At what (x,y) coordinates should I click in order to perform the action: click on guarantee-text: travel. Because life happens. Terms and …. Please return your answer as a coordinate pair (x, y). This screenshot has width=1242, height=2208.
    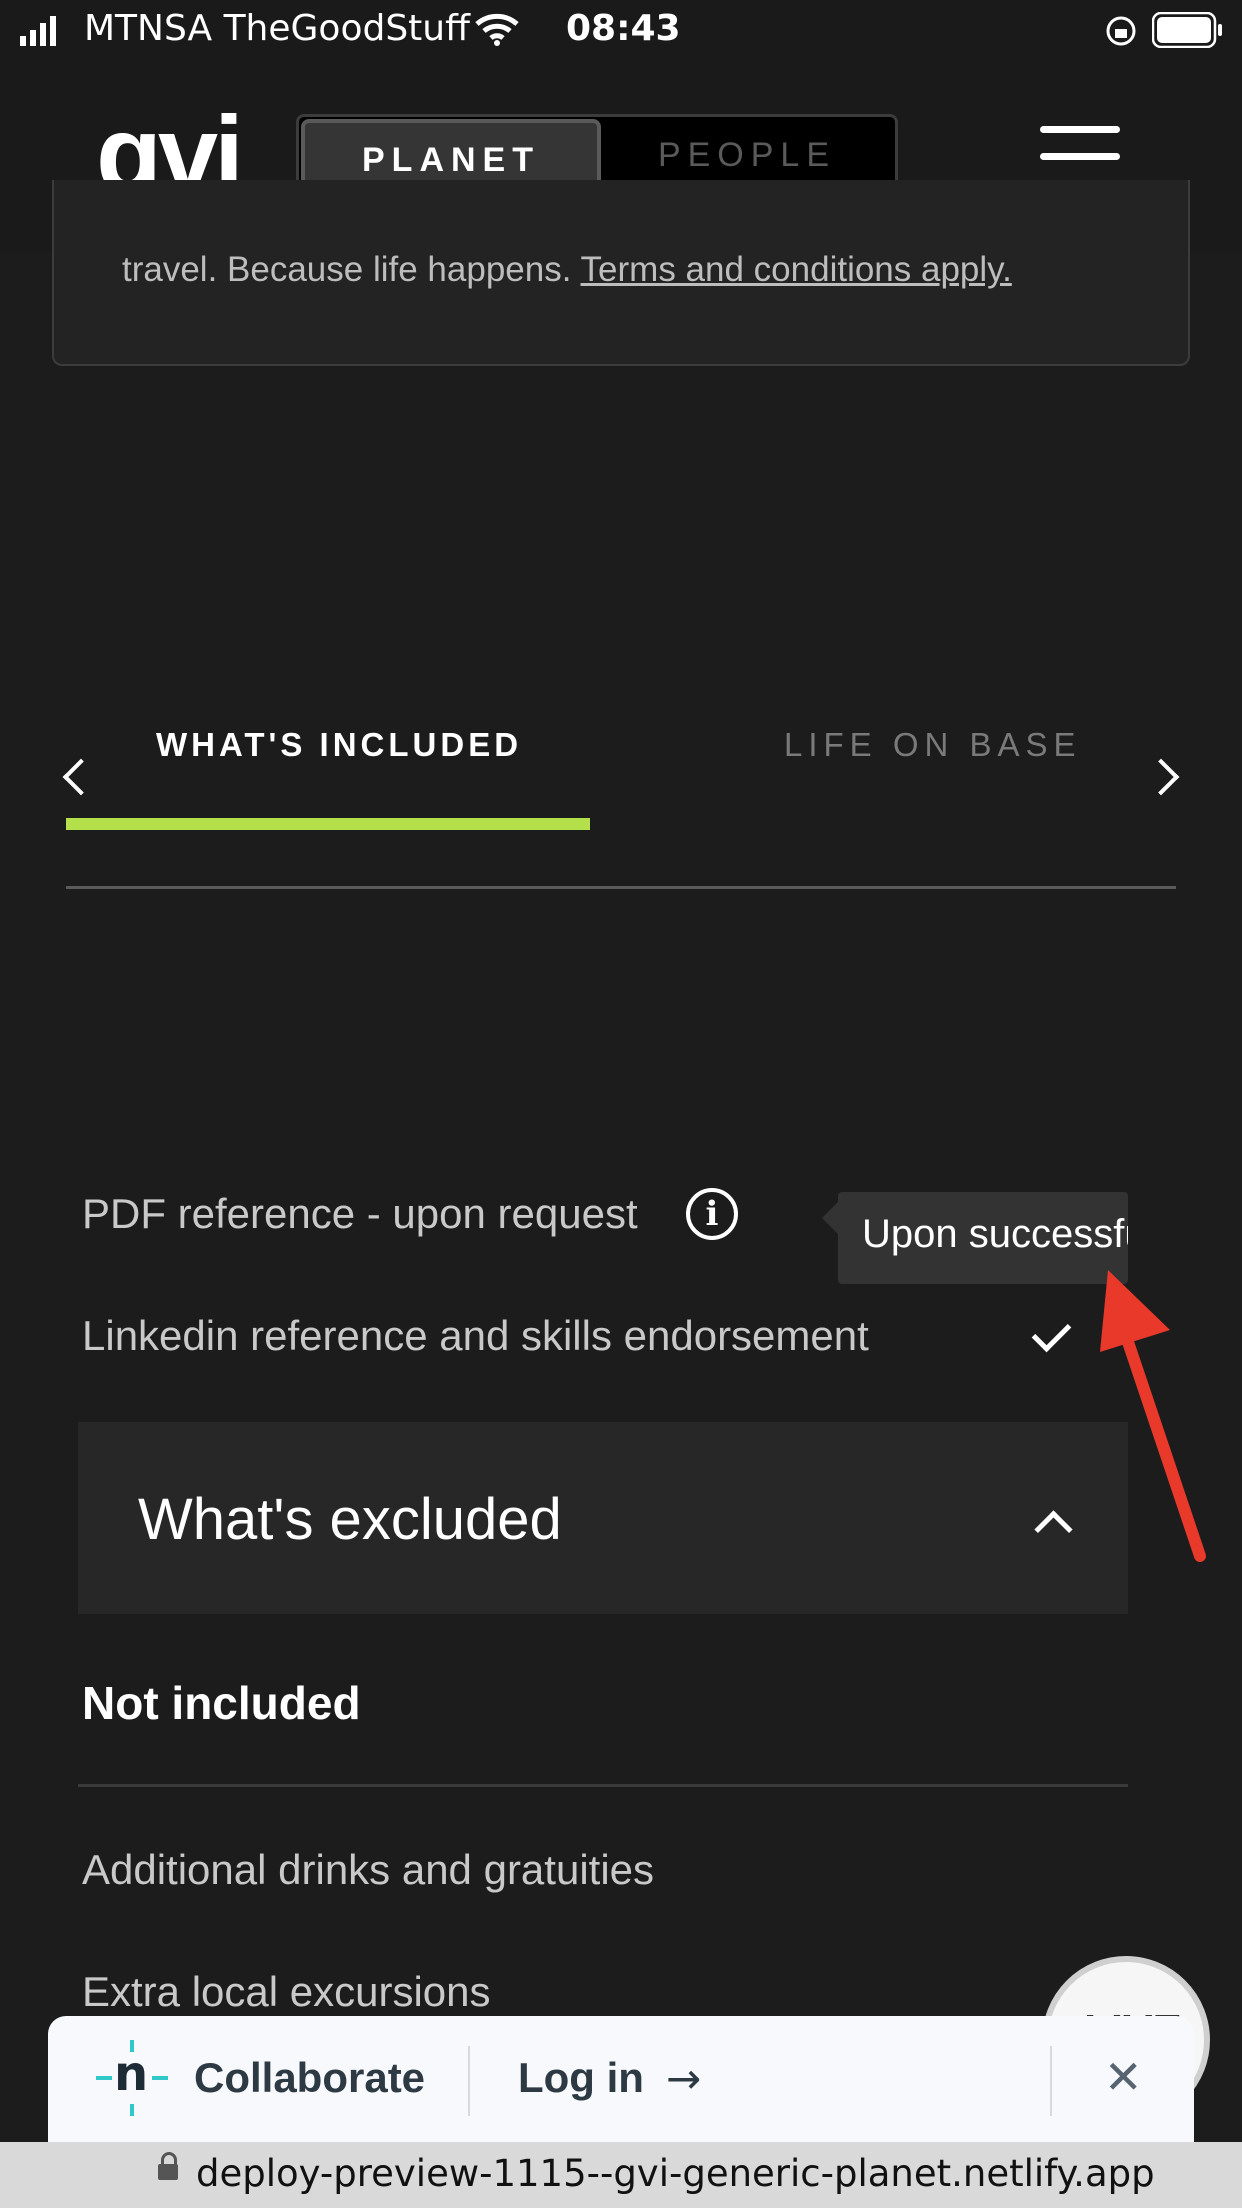
    Looking at the image, I should click on (567, 269).